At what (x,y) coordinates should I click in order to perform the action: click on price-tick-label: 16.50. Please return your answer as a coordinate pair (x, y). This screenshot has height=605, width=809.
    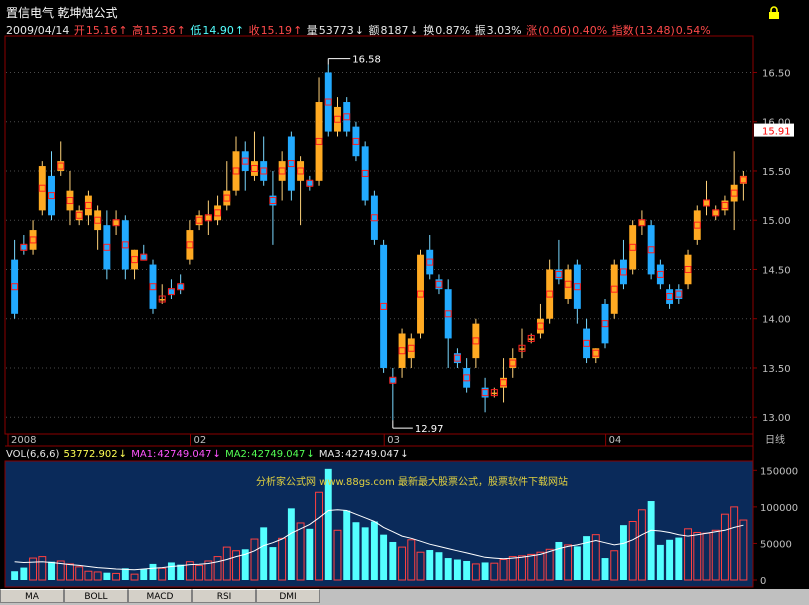
    Looking at the image, I should click on (776, 73).